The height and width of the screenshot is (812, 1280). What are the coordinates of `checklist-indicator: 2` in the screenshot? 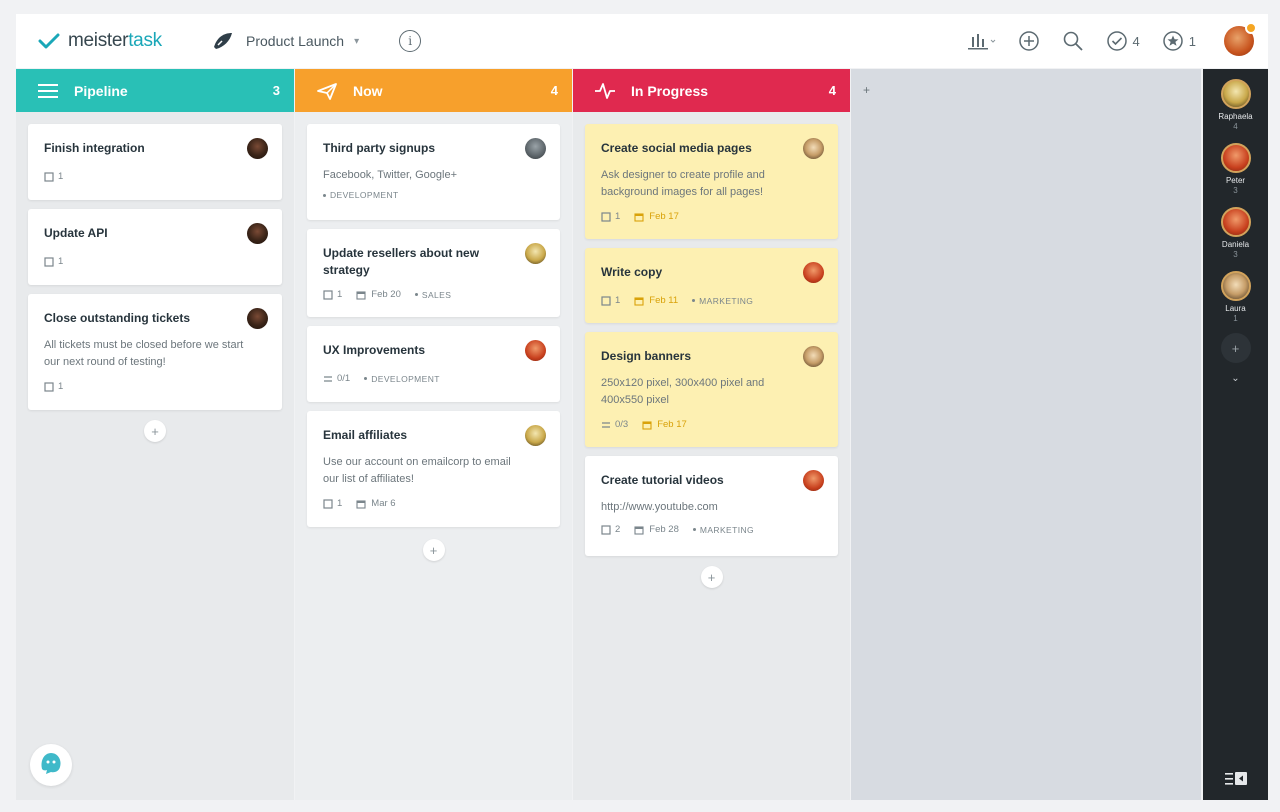 It's located at (610, 529).